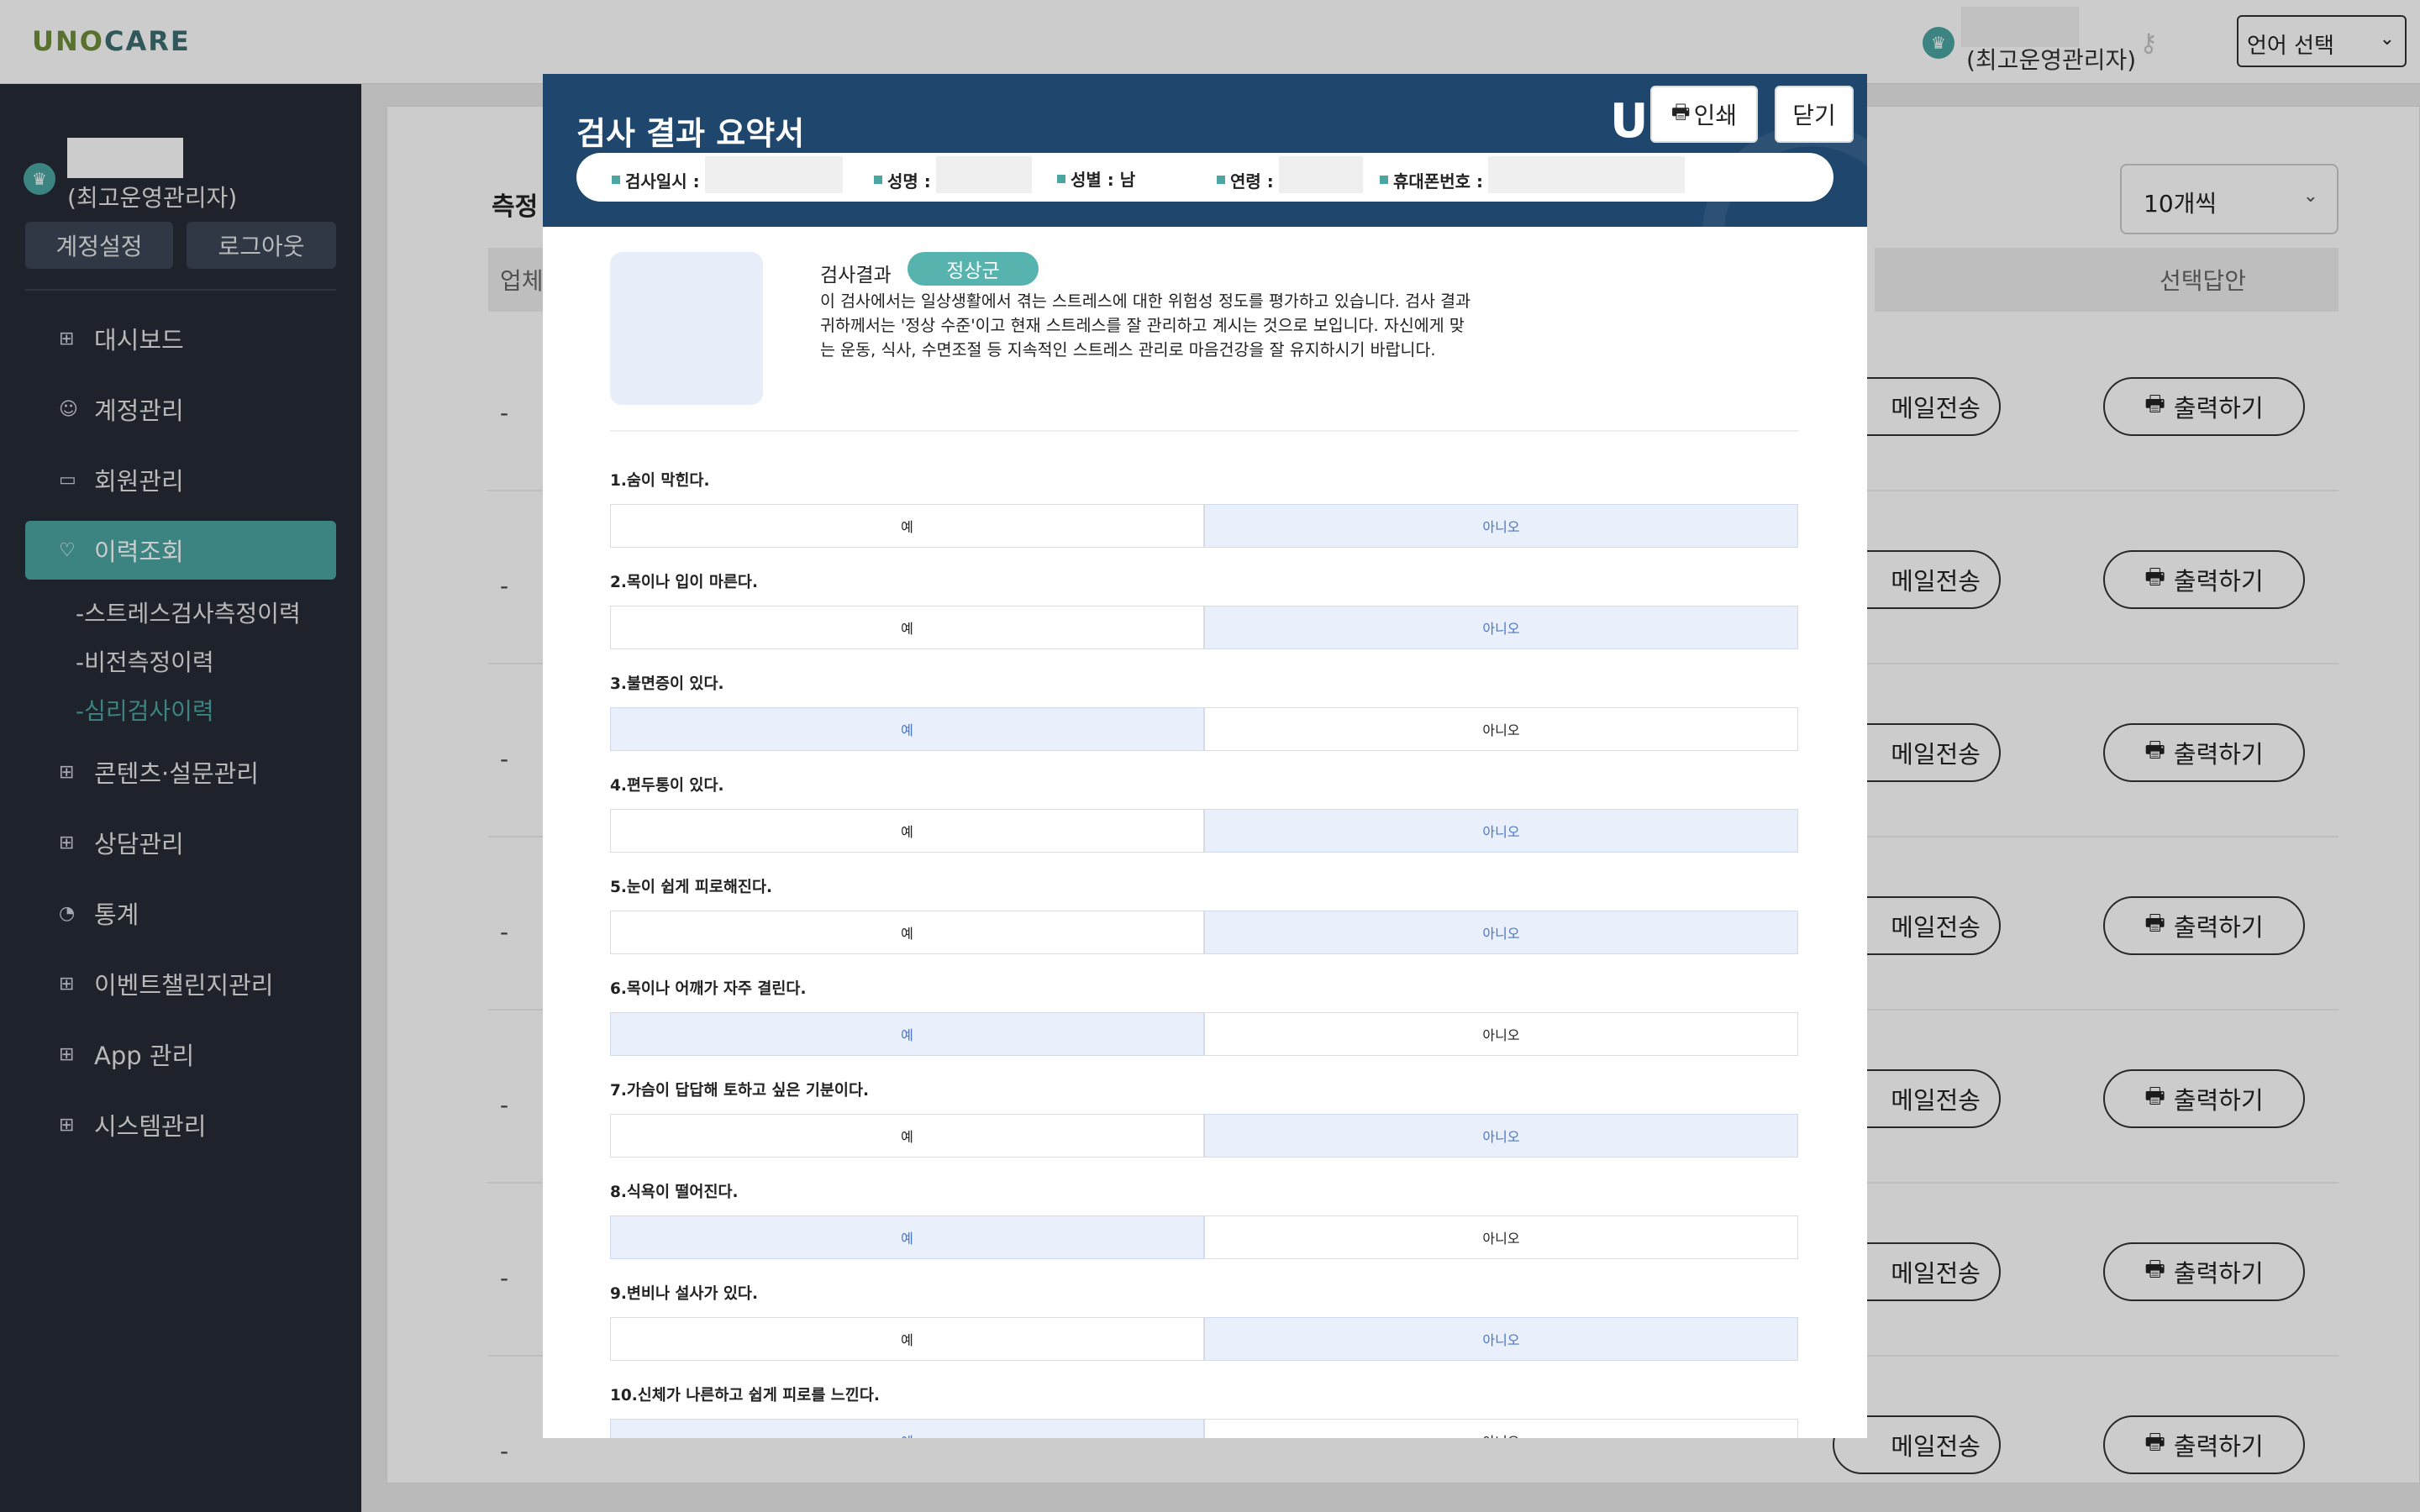  I want to click on question-text: 5.눈이 쉽게 피로해진다., so click(691, 887).